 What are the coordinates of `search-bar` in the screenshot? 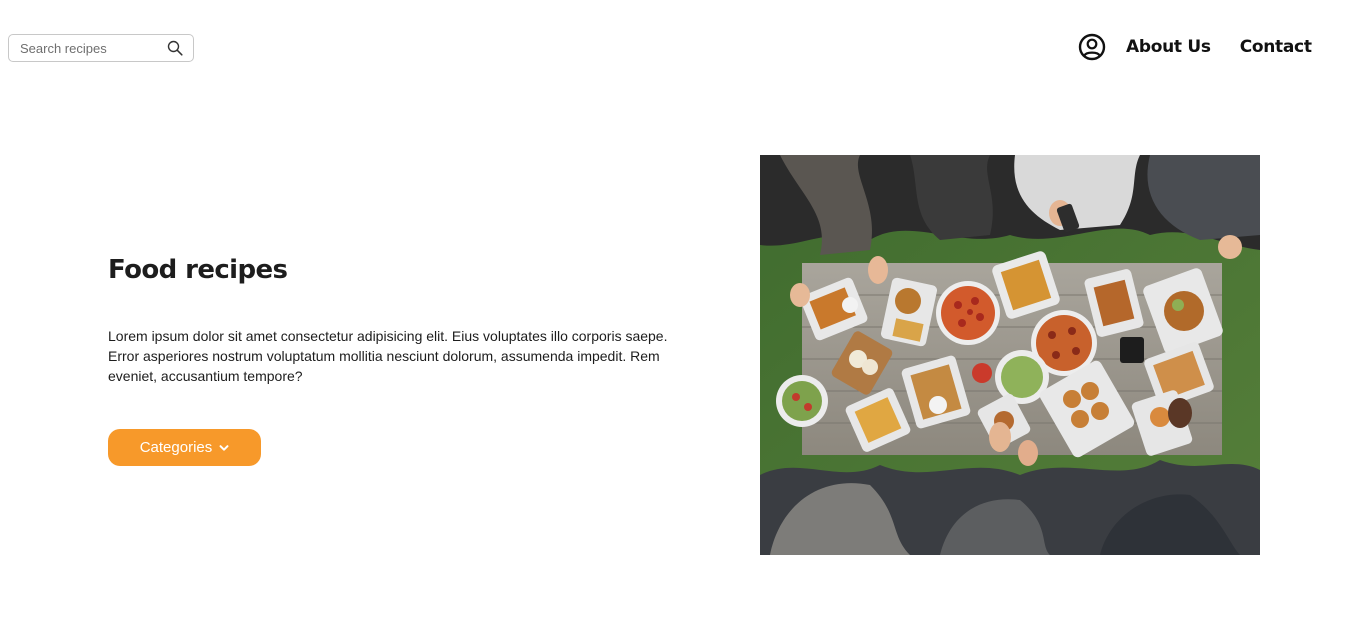 It's located at (101, 48).